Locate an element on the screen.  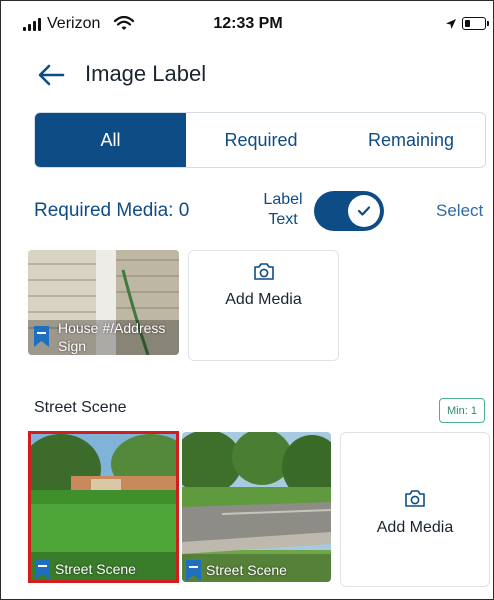
street-scene-image is located at coordinates (103, 507).